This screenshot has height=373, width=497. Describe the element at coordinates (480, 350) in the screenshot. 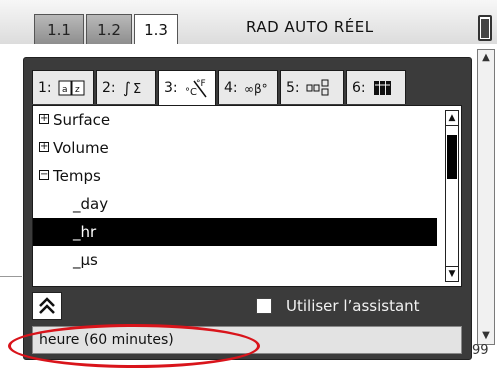

I see `document-peek-value: 99` at that location.